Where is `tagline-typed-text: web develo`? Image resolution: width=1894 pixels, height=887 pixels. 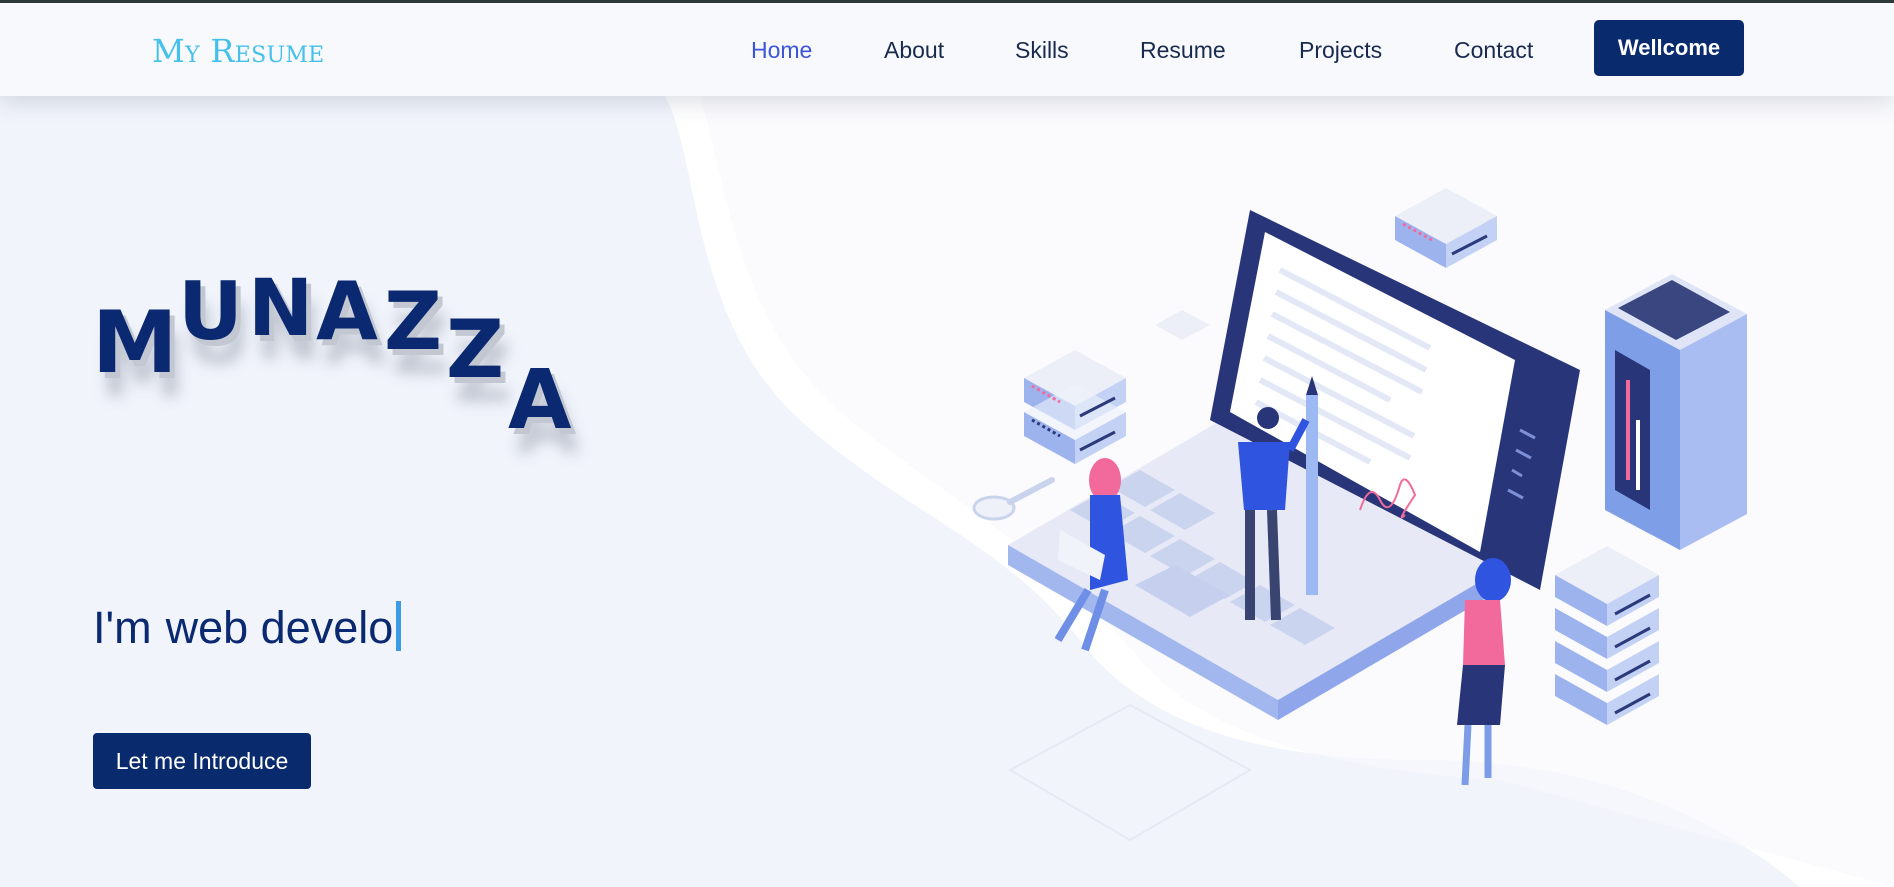
tagline-typed-text: web develo is located at coordinates (279, 627).